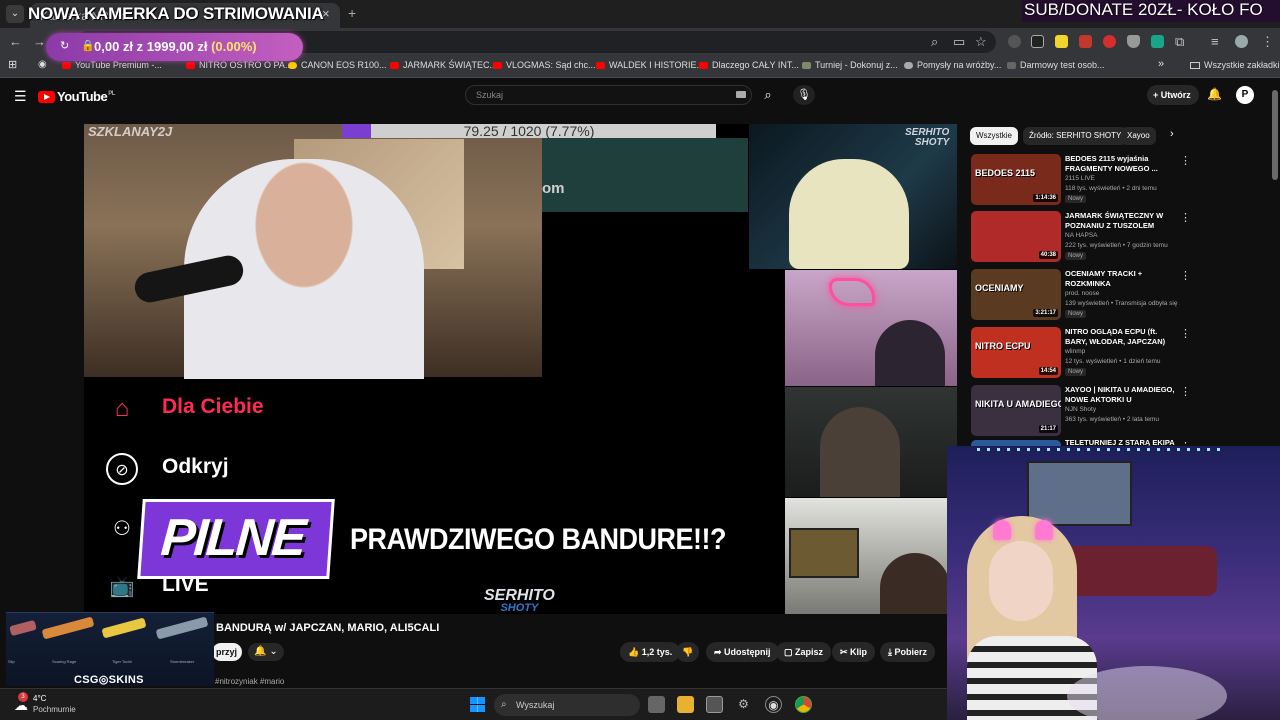 The height and width of the screenshot is (720, 1280). Describe the element at coordinates (803, 704) in the screenshot. I see `chrome-icon` at that location.